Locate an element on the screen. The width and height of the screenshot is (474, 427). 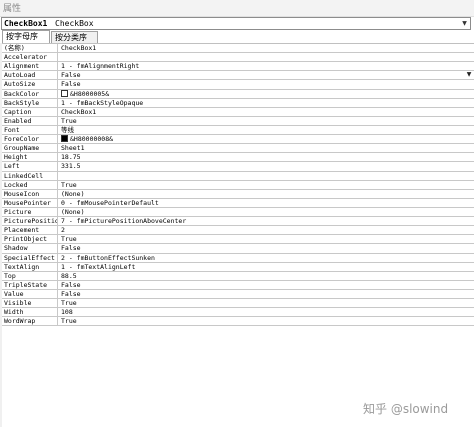
property-name: TripleState is located at coordinates (30, 284).